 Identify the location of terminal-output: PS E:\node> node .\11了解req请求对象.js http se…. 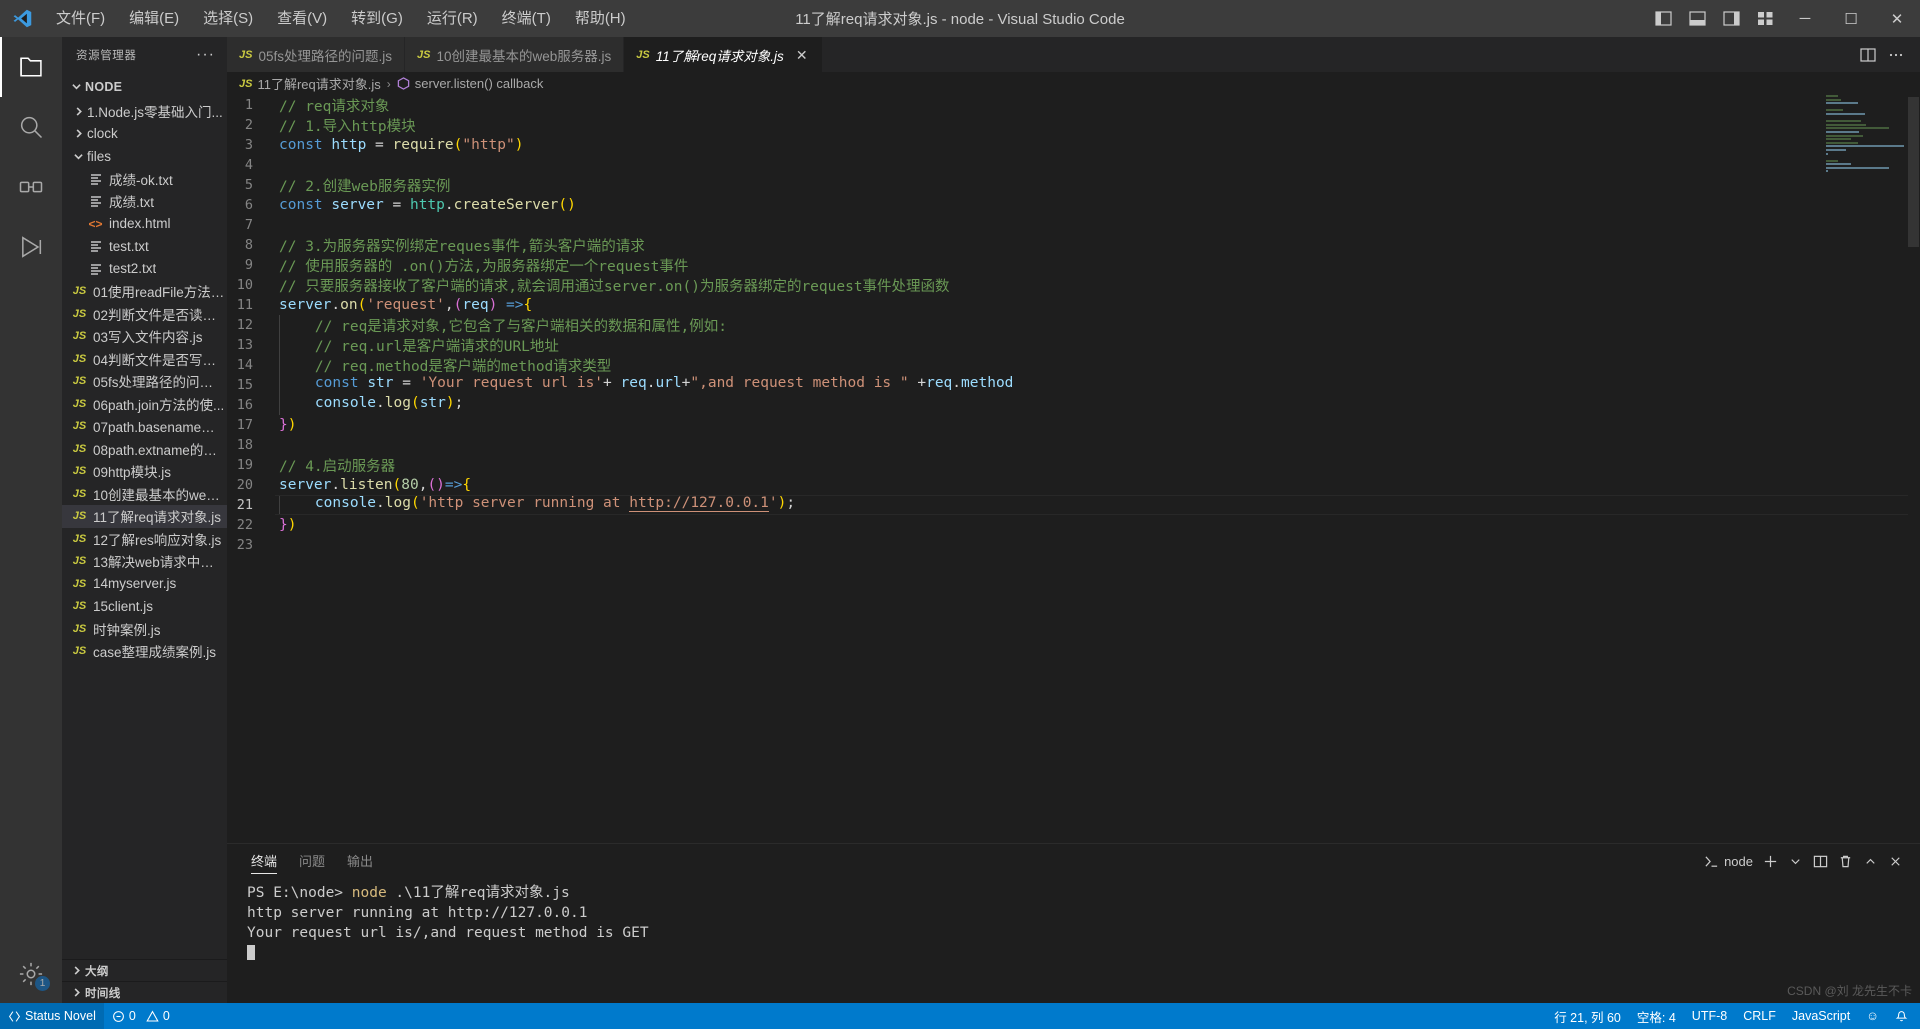
(1073, 941).